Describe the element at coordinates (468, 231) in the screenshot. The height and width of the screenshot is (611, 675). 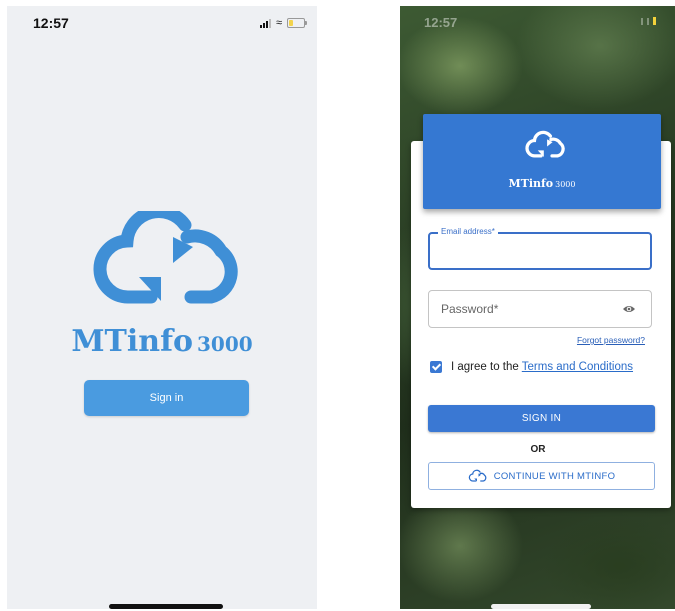
I see `email-label: Email address*` at that location.